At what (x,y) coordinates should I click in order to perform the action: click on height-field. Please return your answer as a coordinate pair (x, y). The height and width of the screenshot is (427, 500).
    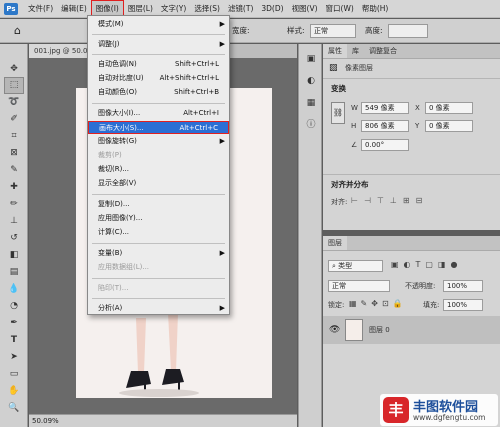
    Looking at the image, I should click on (408, 31).